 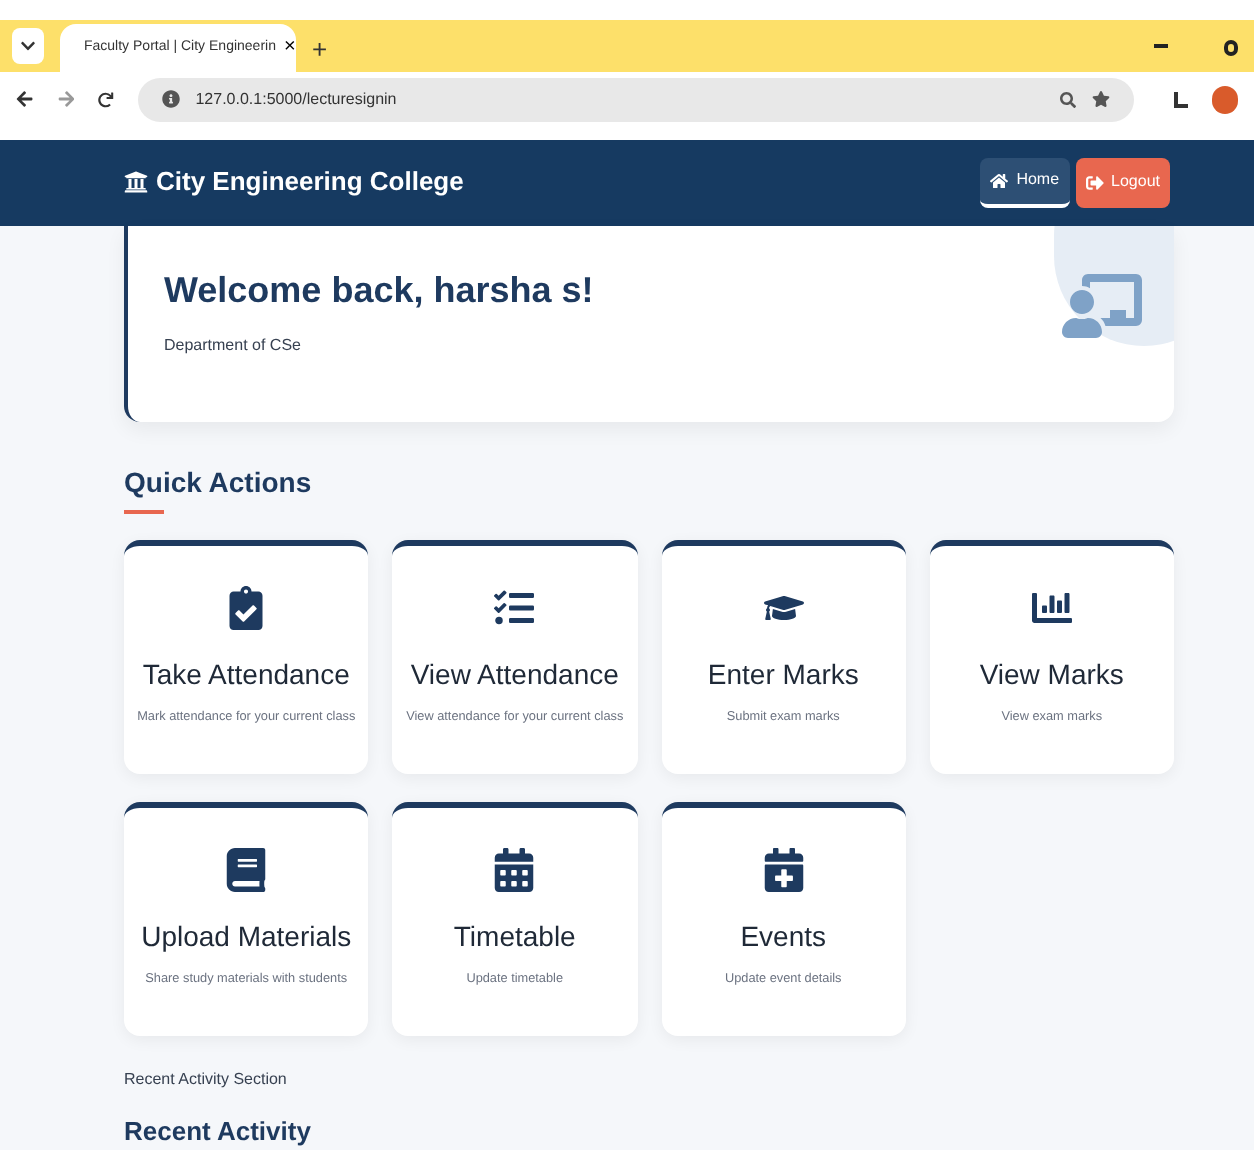 I want to click on department-text: Department of CSe, so click(x=233, y=346).